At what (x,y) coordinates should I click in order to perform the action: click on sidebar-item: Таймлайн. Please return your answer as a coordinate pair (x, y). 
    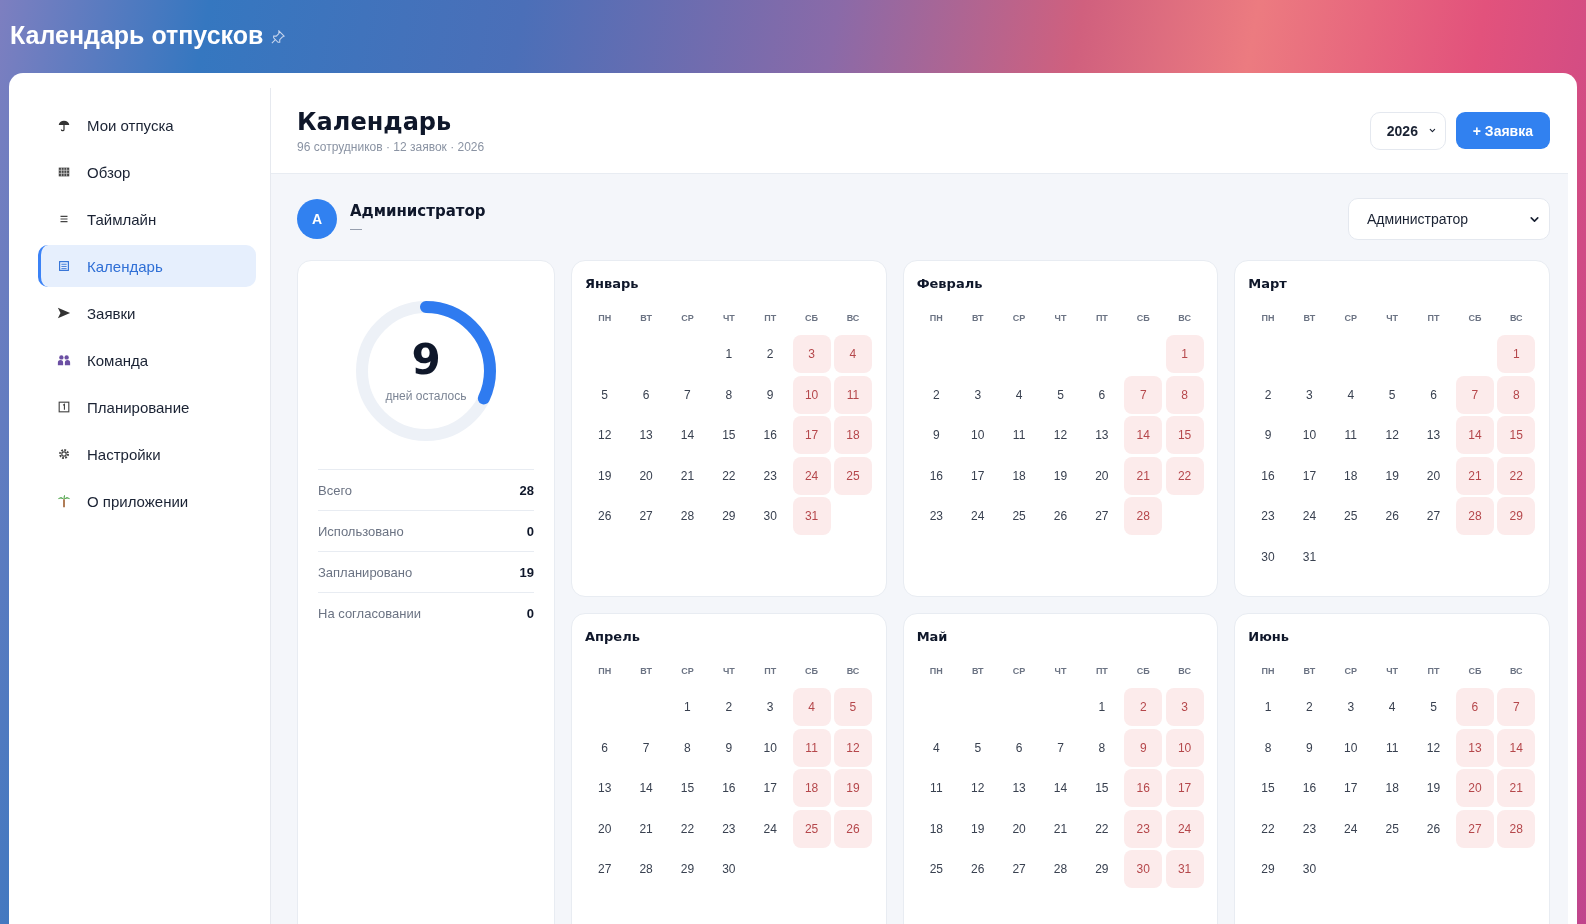
    Looking at the image, I should click on (147, 219).